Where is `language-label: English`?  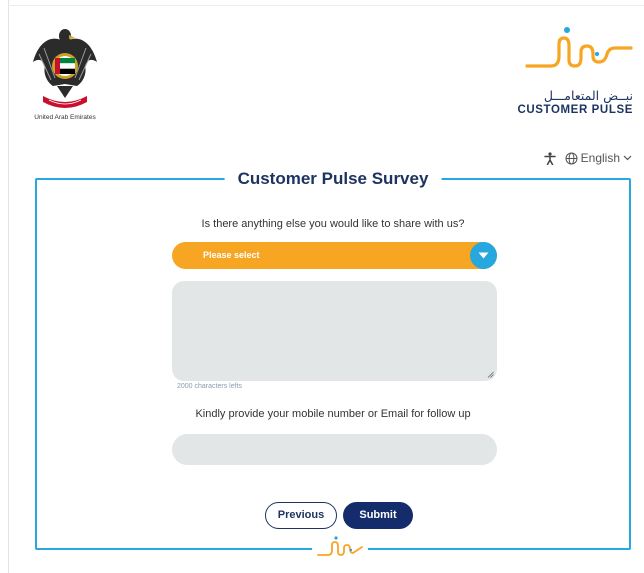
language-label: English is located at coordinates (600, 158).